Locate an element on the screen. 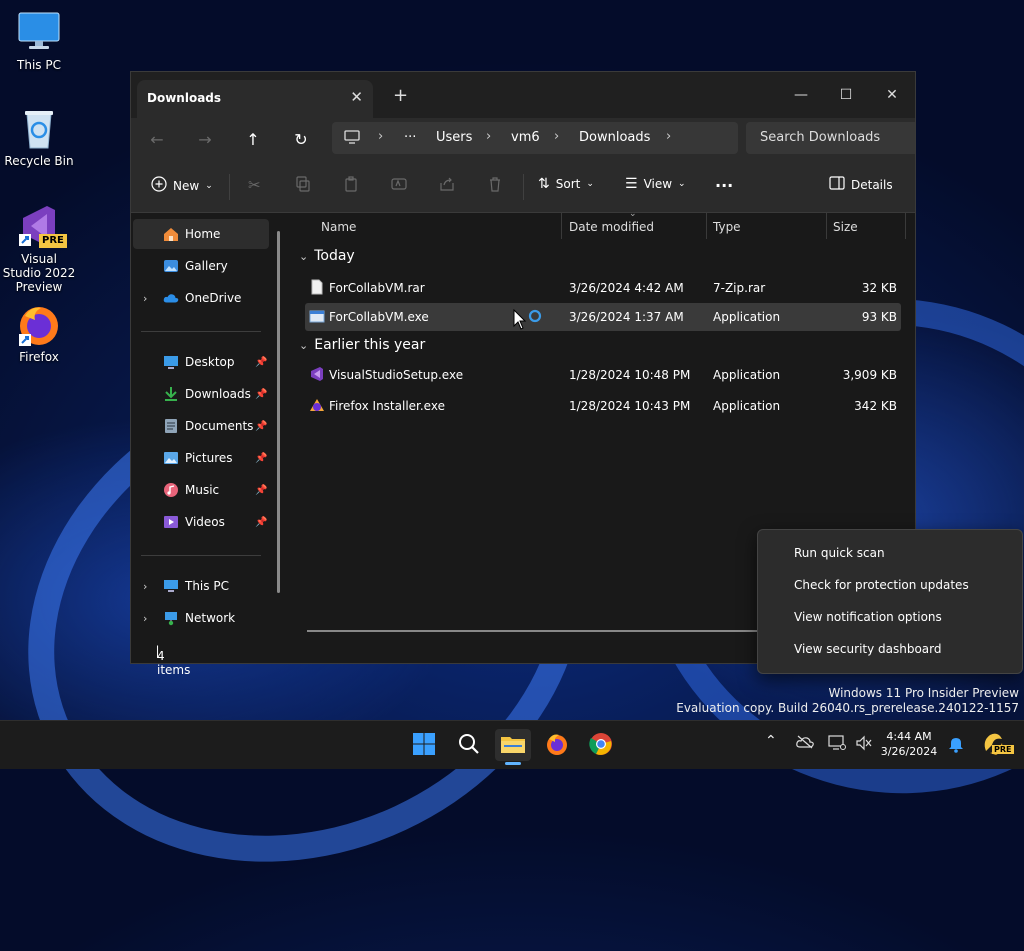  more-label: ··· is located at coordinates (724, 185).